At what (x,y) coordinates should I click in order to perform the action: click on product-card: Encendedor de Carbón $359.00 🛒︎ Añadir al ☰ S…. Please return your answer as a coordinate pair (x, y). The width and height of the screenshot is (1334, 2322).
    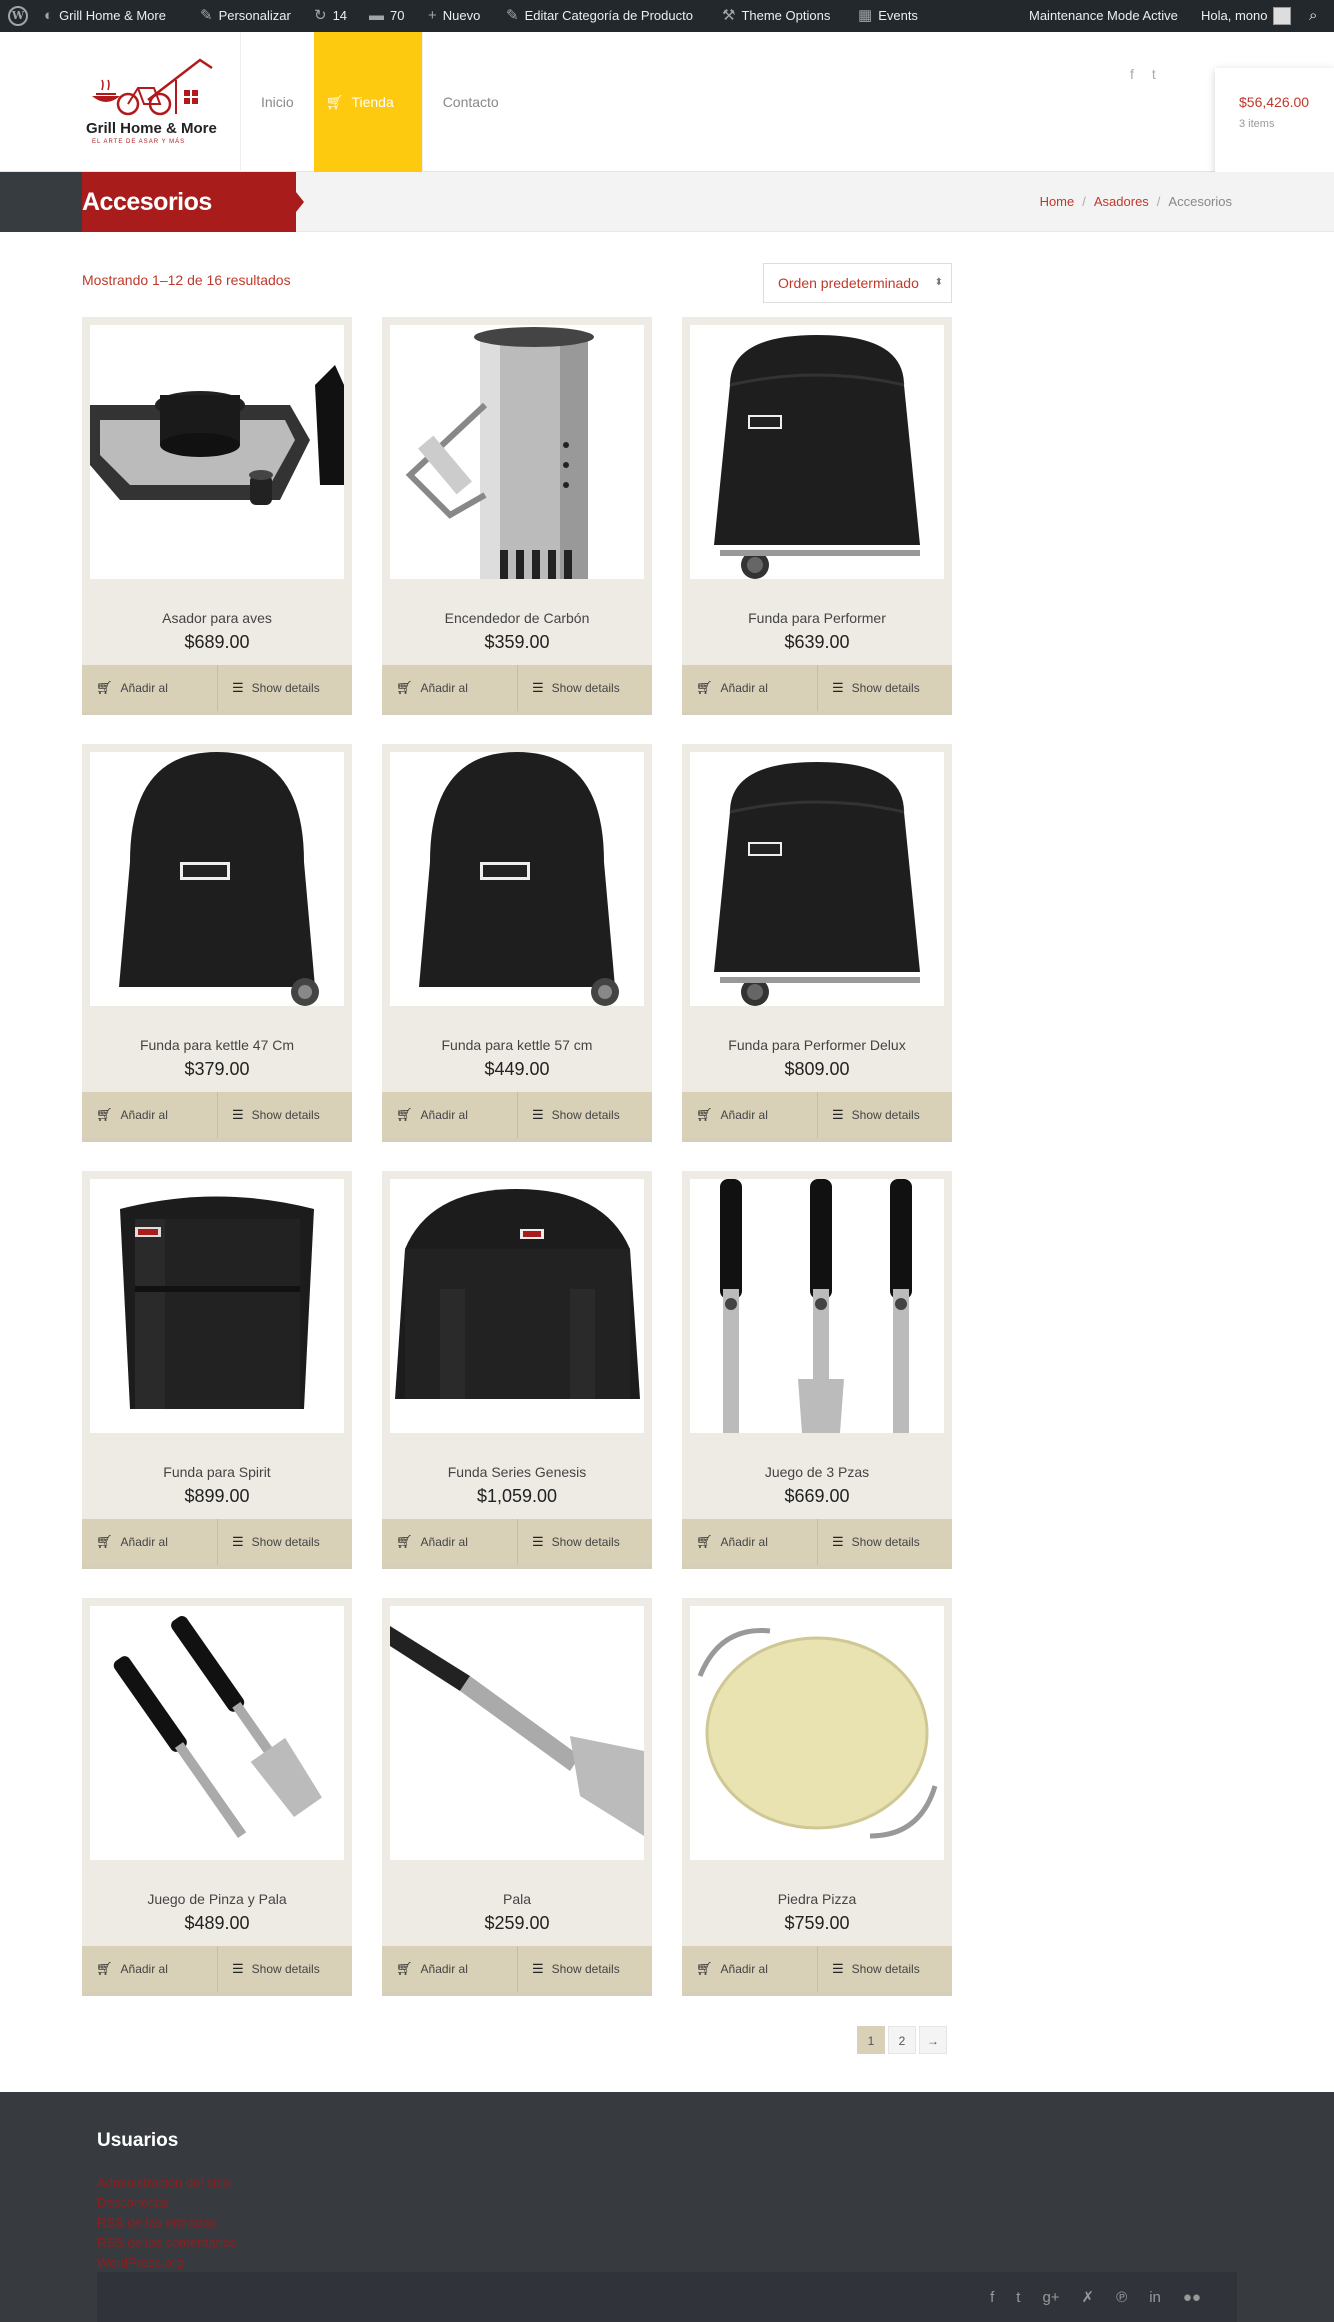
    Looking at the image, I should click on (517, 516).